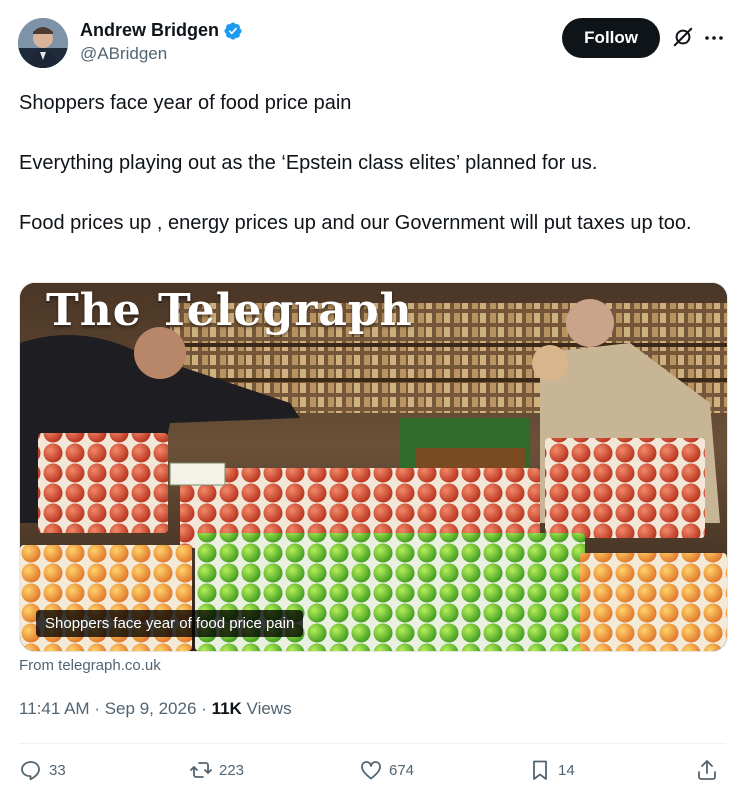 The height and width of the screenshot is (805, 744). Describe the element at coordinates (149, 30) in the screenshot. I see `author-display-name: Andrew Bridgen` at that location.